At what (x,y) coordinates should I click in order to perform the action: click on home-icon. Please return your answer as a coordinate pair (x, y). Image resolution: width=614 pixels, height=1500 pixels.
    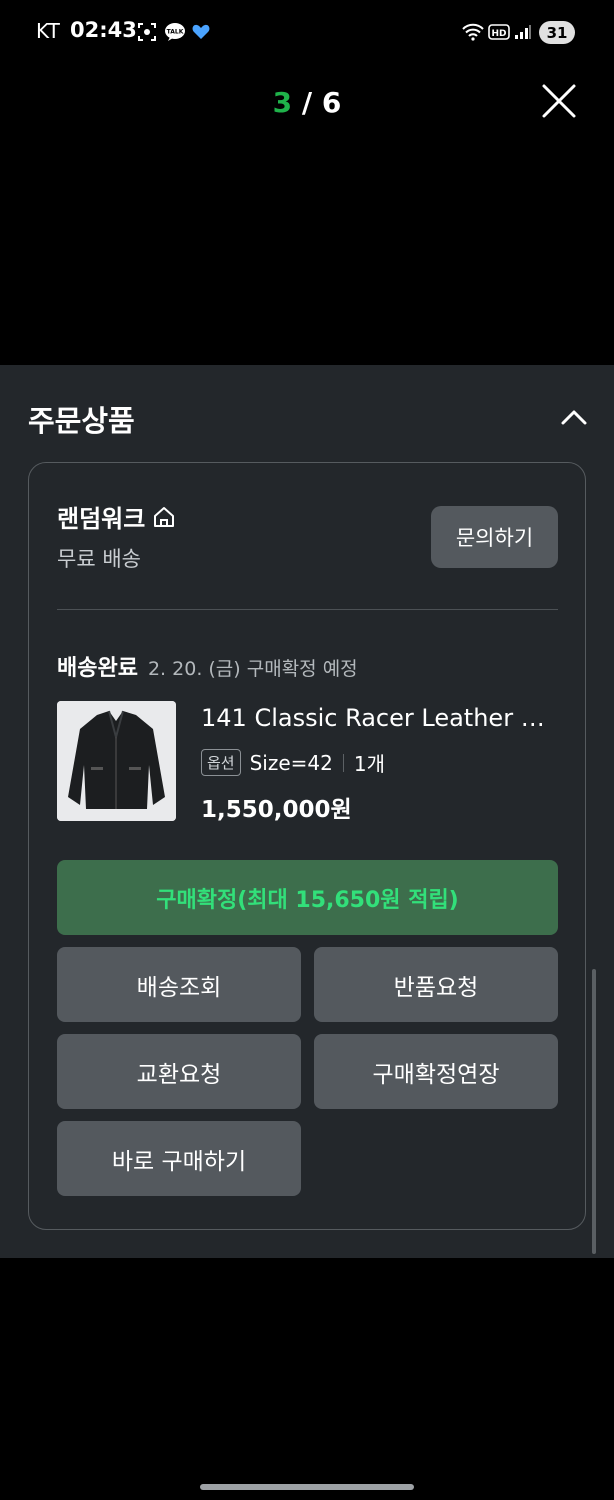
    Looking at the image, I should click on (164, 517).